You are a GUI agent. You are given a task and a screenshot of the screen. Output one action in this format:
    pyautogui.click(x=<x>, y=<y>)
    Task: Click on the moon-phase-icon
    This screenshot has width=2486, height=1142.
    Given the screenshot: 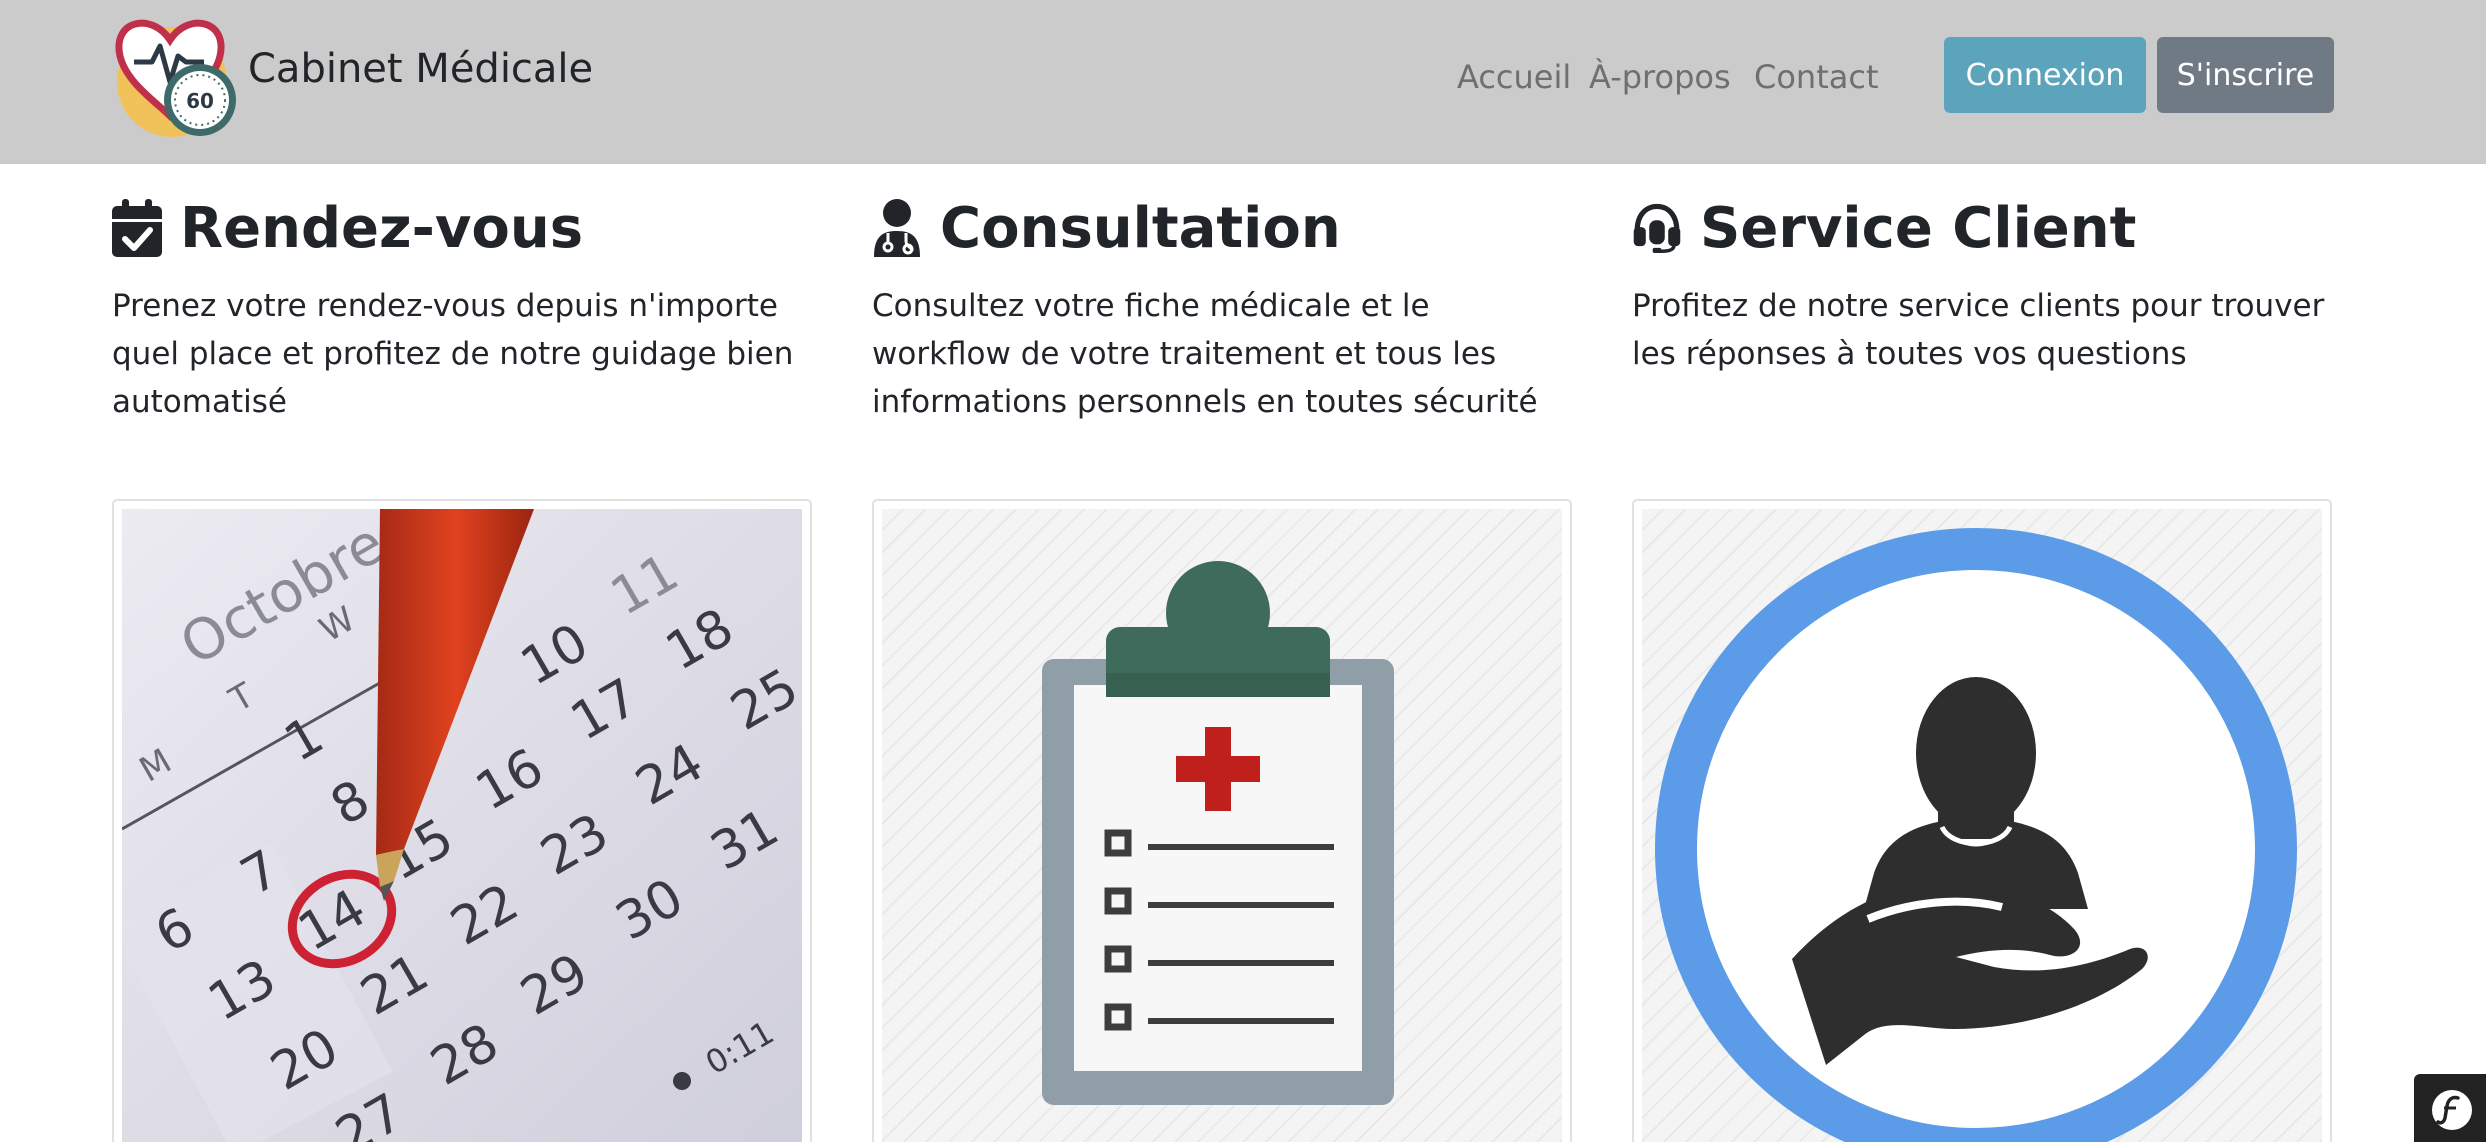 What is the action you would take?
    pyautogui.click(x=682, y=1081)
    